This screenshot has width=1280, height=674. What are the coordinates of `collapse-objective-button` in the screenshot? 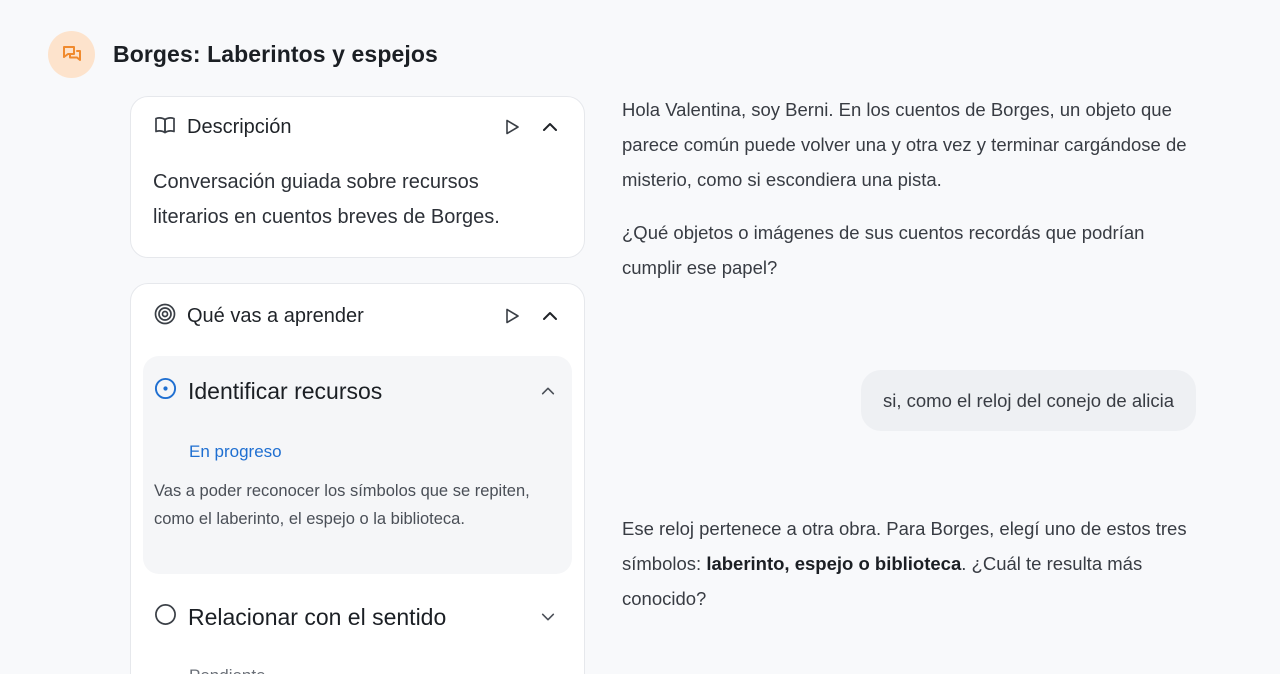 It's located at (548, 391).